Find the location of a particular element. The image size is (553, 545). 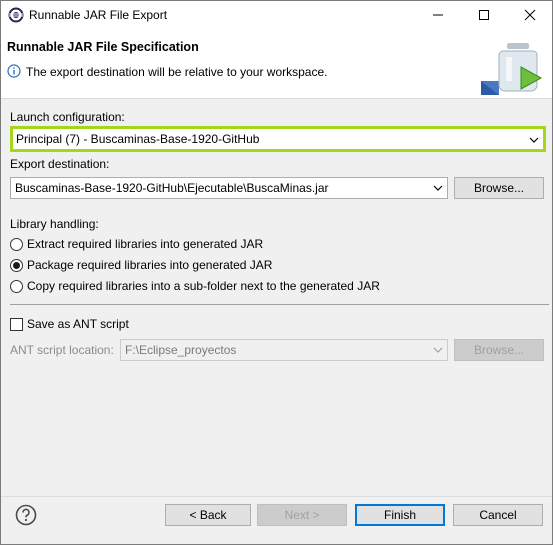

ant-location-label: ANT script location: is located at coordinates (62, 350).